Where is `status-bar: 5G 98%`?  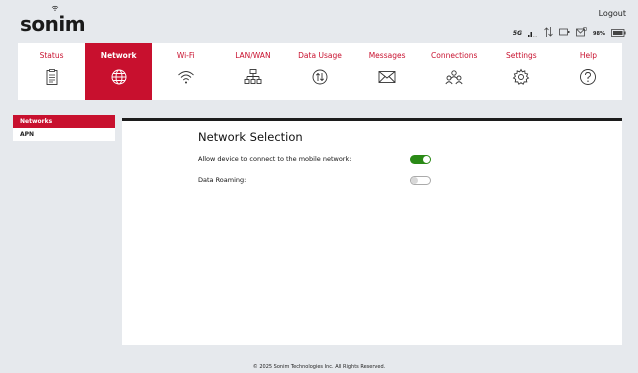
status-bar: 5G 98% is located at coordinates (569, 32).